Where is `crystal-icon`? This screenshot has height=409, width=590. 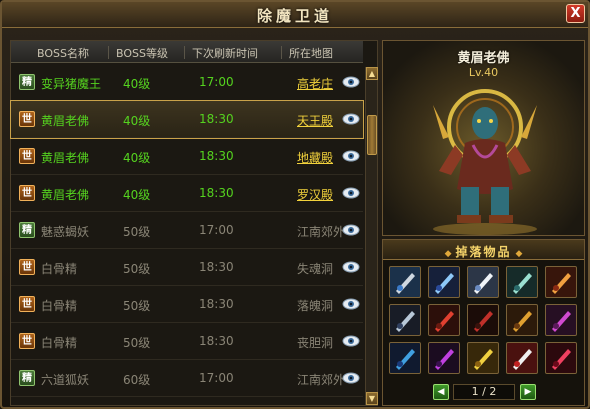 crystal-icon is located at coordinates (444, 358).